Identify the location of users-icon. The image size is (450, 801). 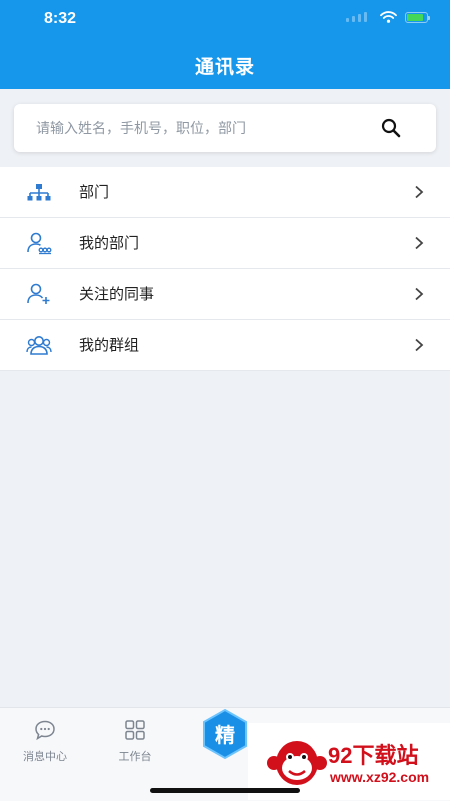
(39, 345).